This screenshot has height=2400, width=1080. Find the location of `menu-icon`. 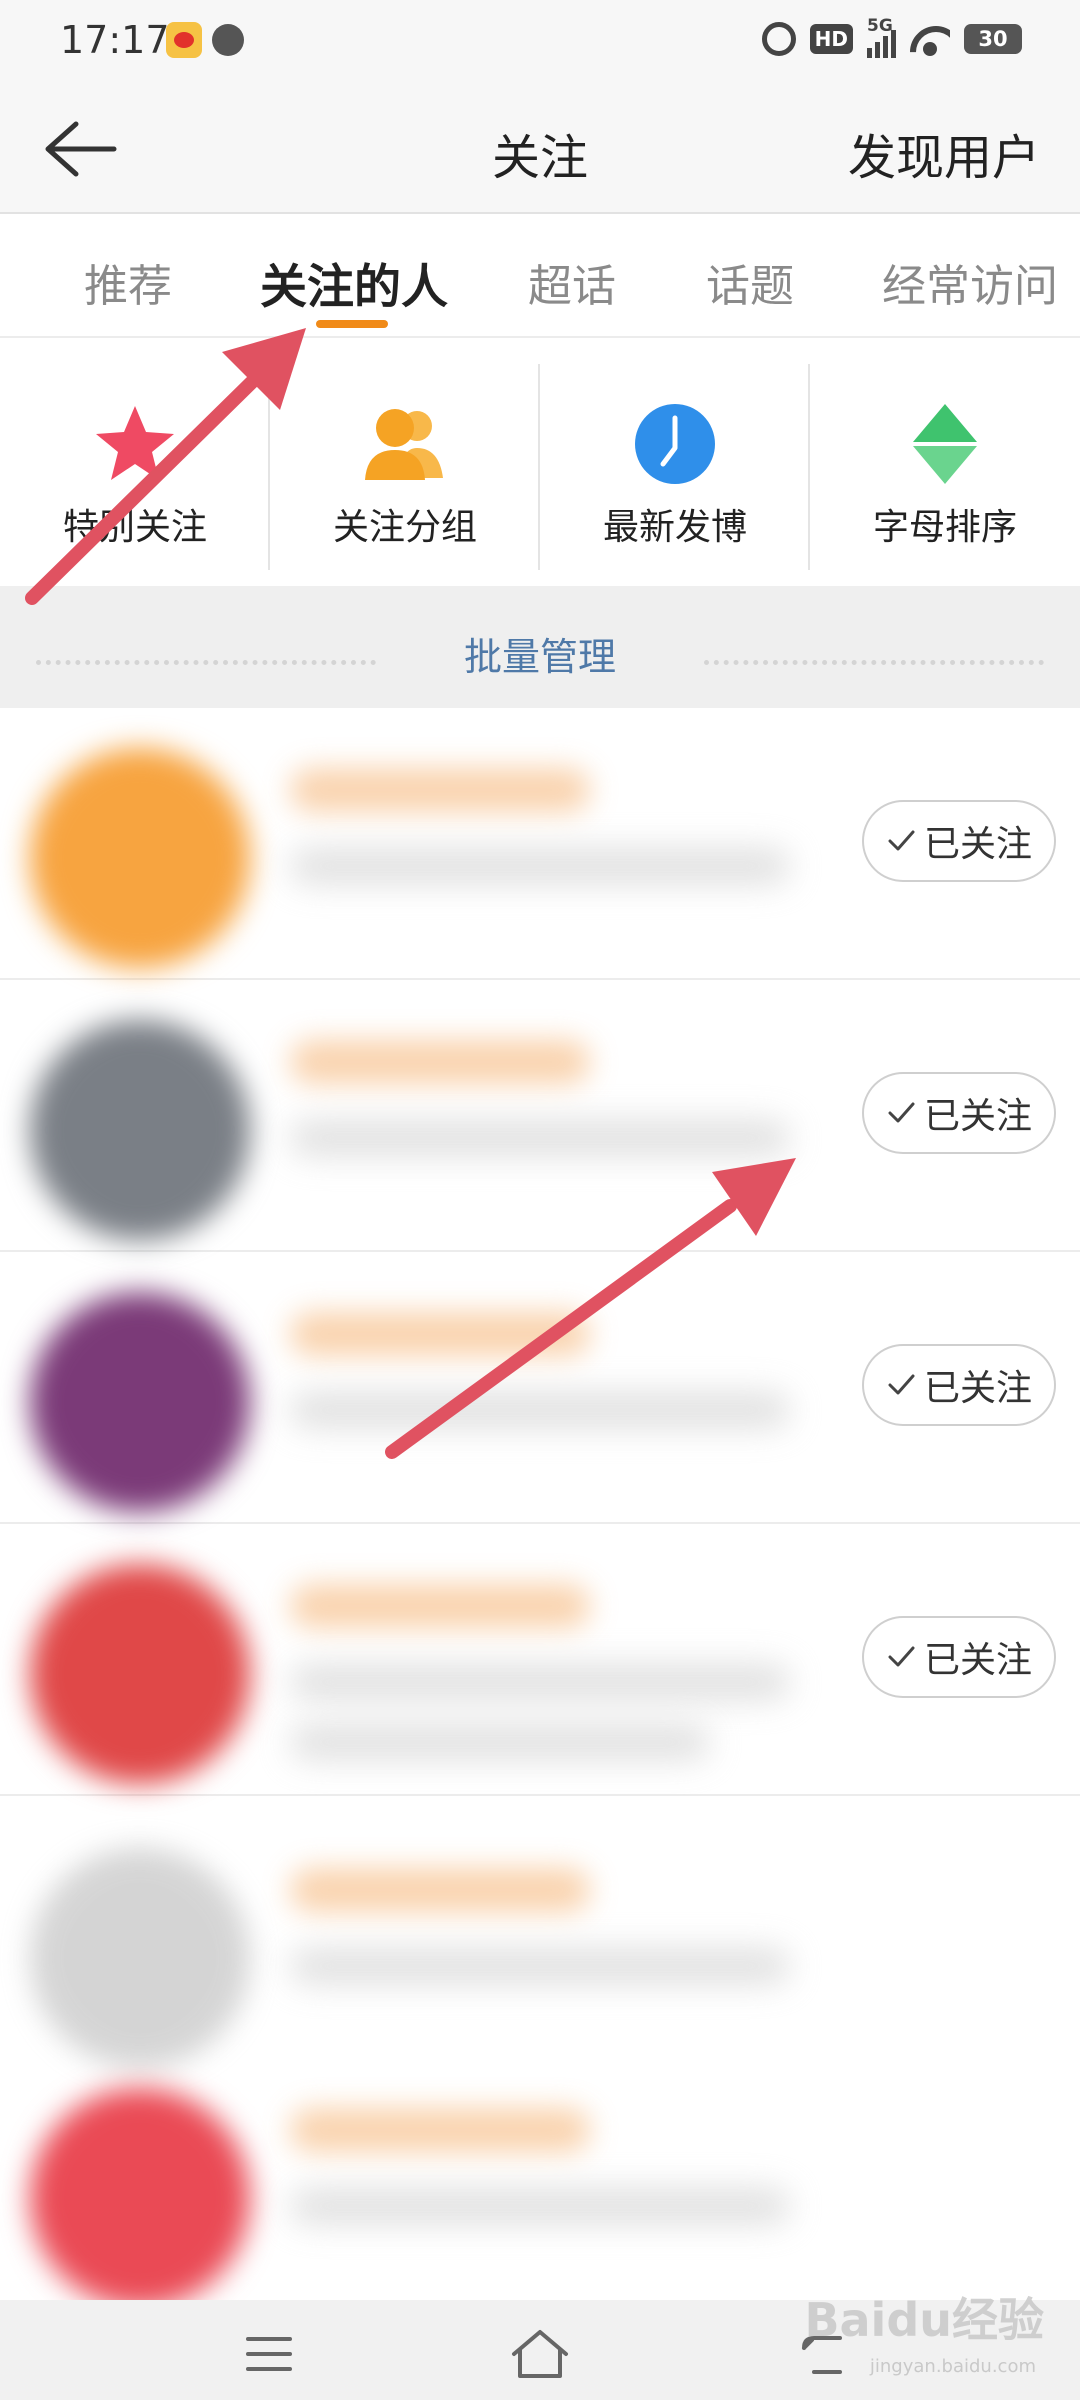

menu-icon is located at coordinates (269, 2354).